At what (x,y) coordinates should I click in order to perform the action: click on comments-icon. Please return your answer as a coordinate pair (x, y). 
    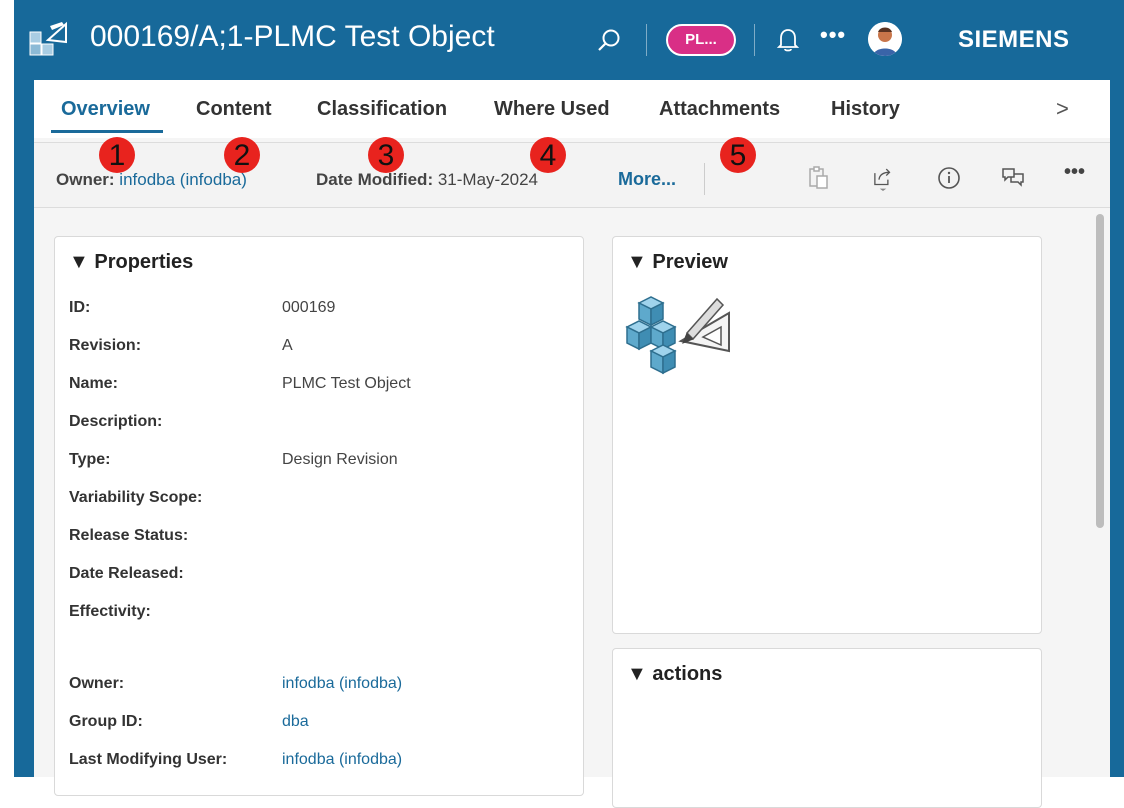
    Looking at the image, I should click on (1013, 178).